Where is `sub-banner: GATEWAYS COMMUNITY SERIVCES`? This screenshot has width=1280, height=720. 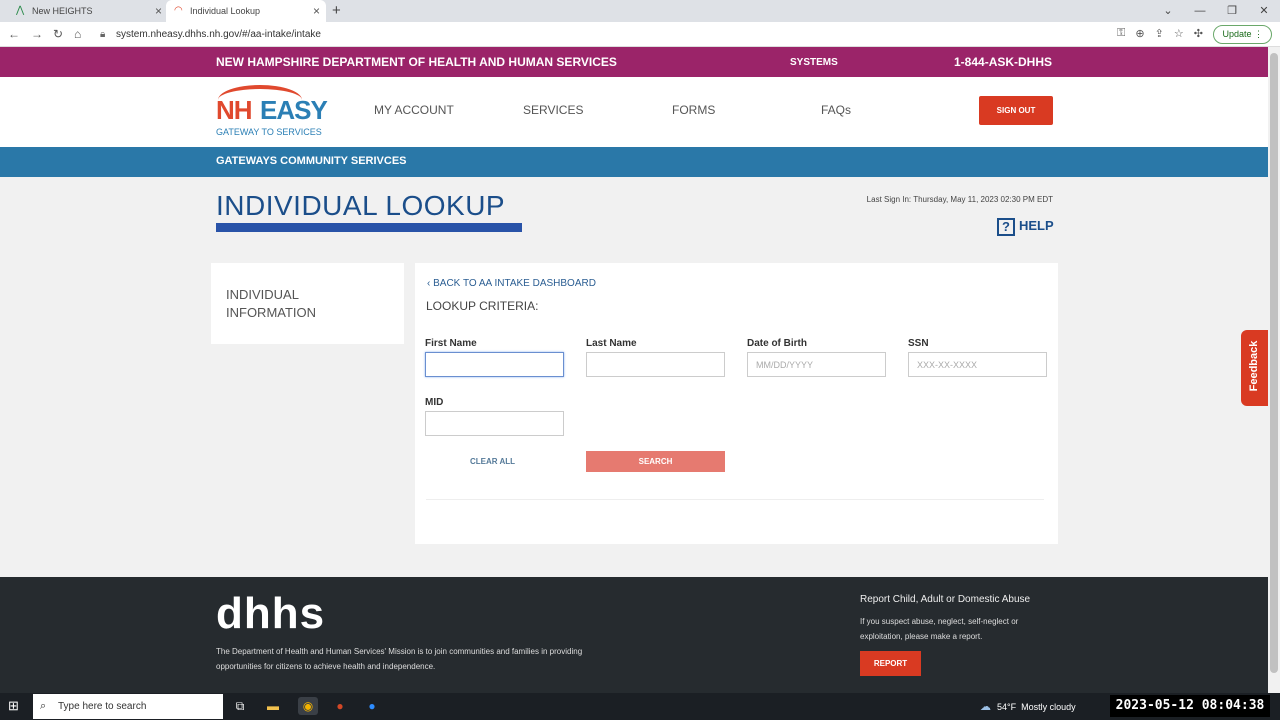 sub-banner: GATEWAYS COMMUNITY SERIVCES is located at coordinates (634, 162).